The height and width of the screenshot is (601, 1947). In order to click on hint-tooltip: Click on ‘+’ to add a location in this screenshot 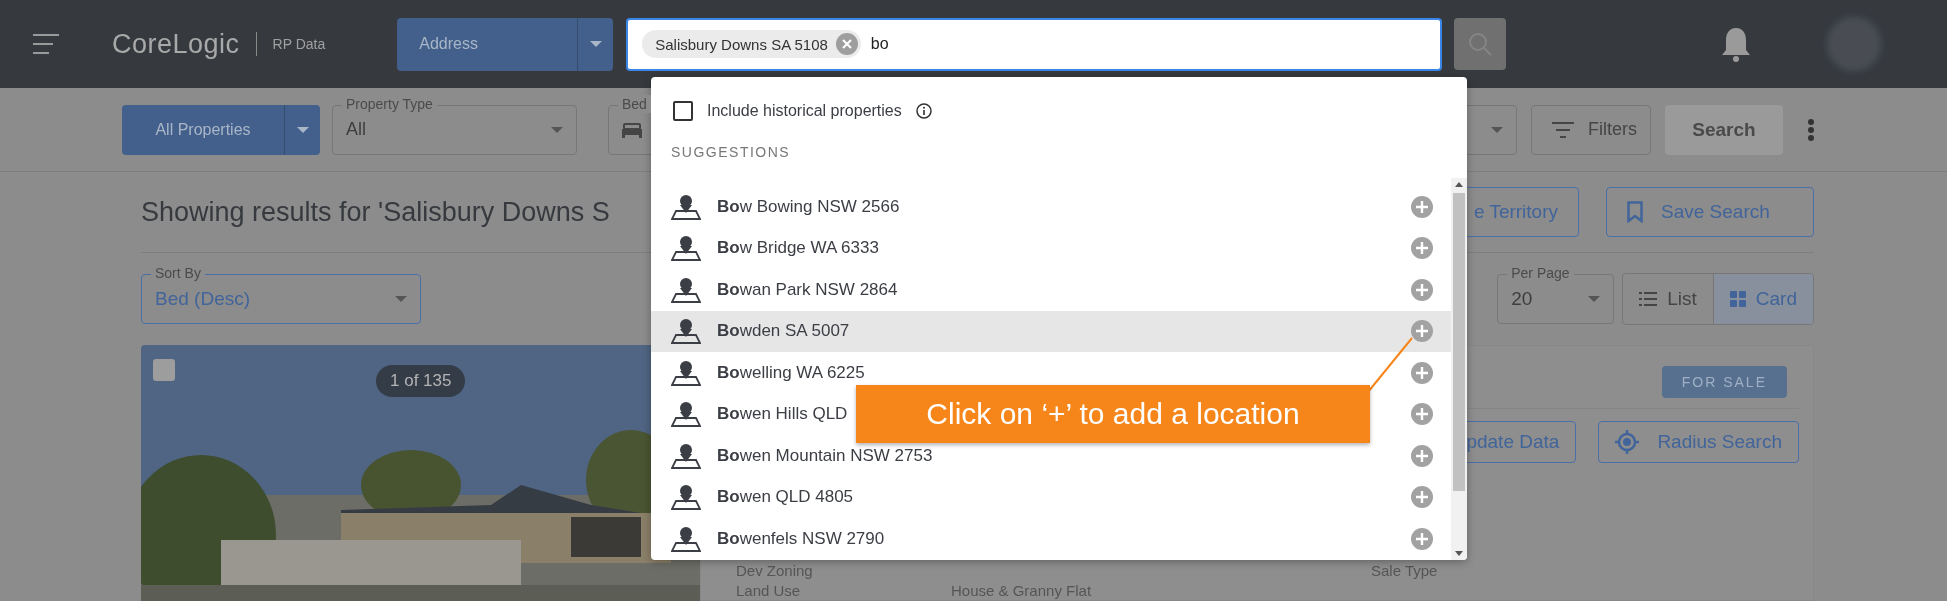, I will do `click(1113, 414)`.